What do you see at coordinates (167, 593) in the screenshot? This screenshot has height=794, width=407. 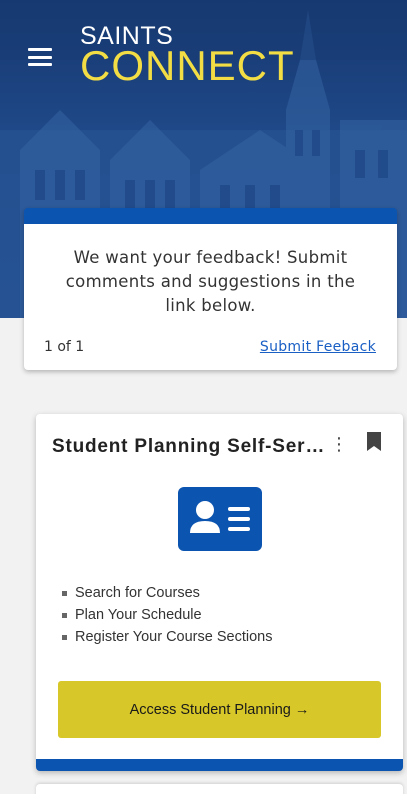 I see `list-item: Search for Courses` at bounding box center [167, 593].